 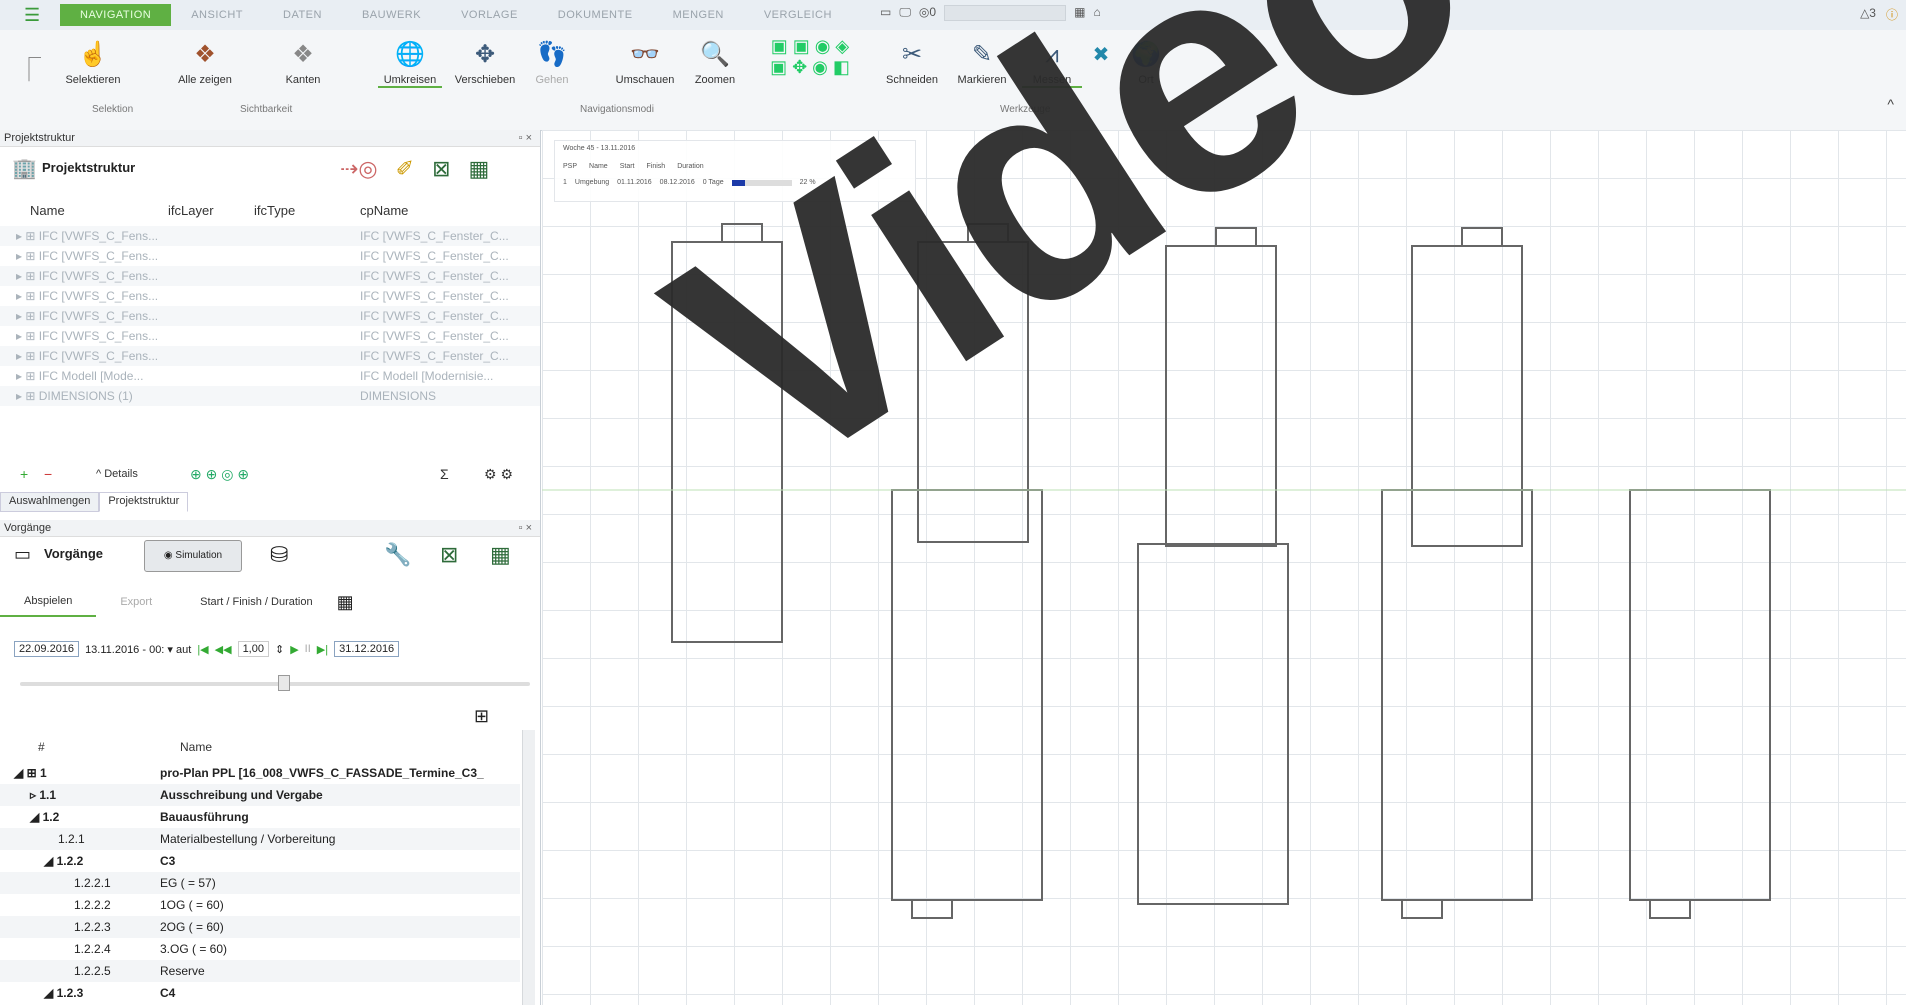 I want to click on pointer-icon: ⎾, so click(x=29, y=73).